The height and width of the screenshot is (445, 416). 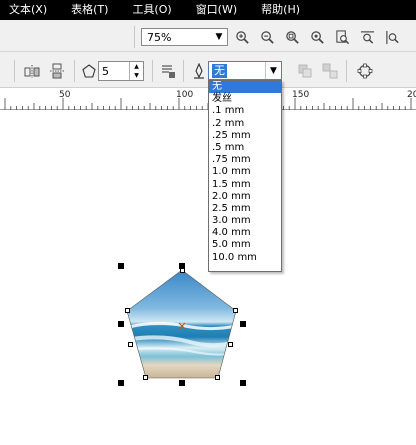 What do you see at coordinates (65, 95) in the screenshot?
I see `ruler-label: 50` at bounding box center [65, 95].